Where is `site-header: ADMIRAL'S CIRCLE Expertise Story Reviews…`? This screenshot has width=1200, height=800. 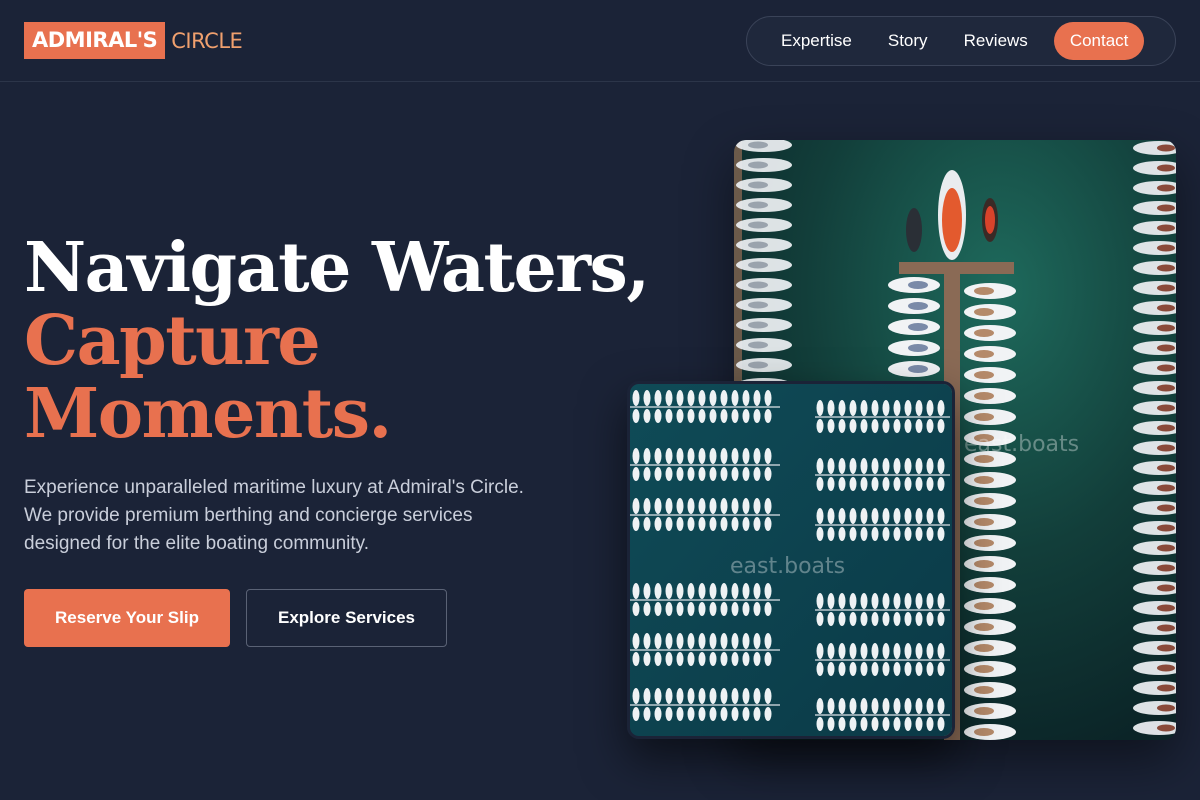 site-header: ADMIRAL'S CIRCLE Expertise Story Reviews… is located at coordinates (600, 41).